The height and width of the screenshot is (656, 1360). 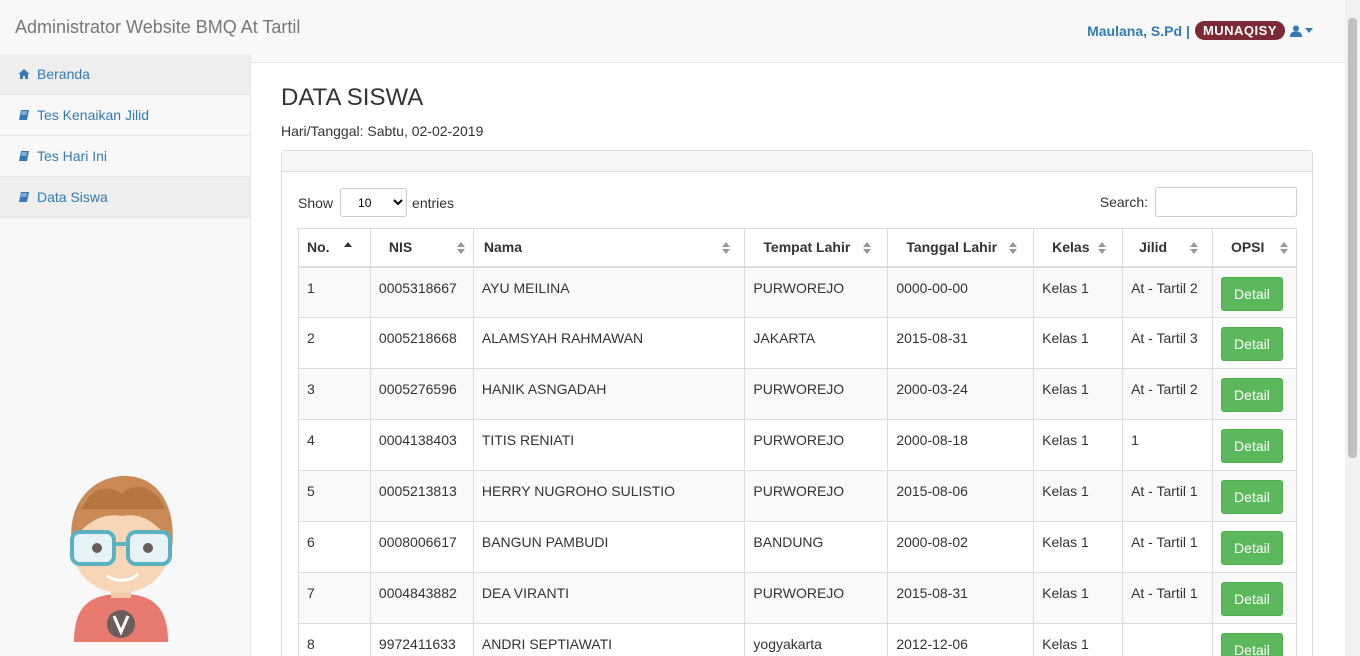 I want to click on role-badge: MUNAQISY, so click(x=1239, y=30).